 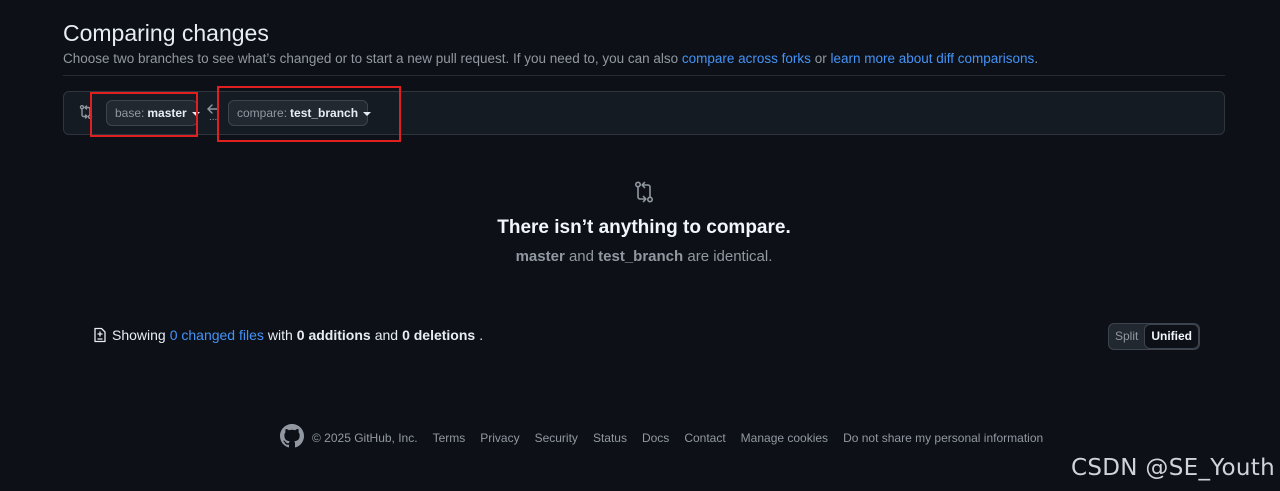 What do you see at coordinates (1172, 336) in the screenshot?
I see `unified-view-button: Unified` at bounding box center [1172, 336].